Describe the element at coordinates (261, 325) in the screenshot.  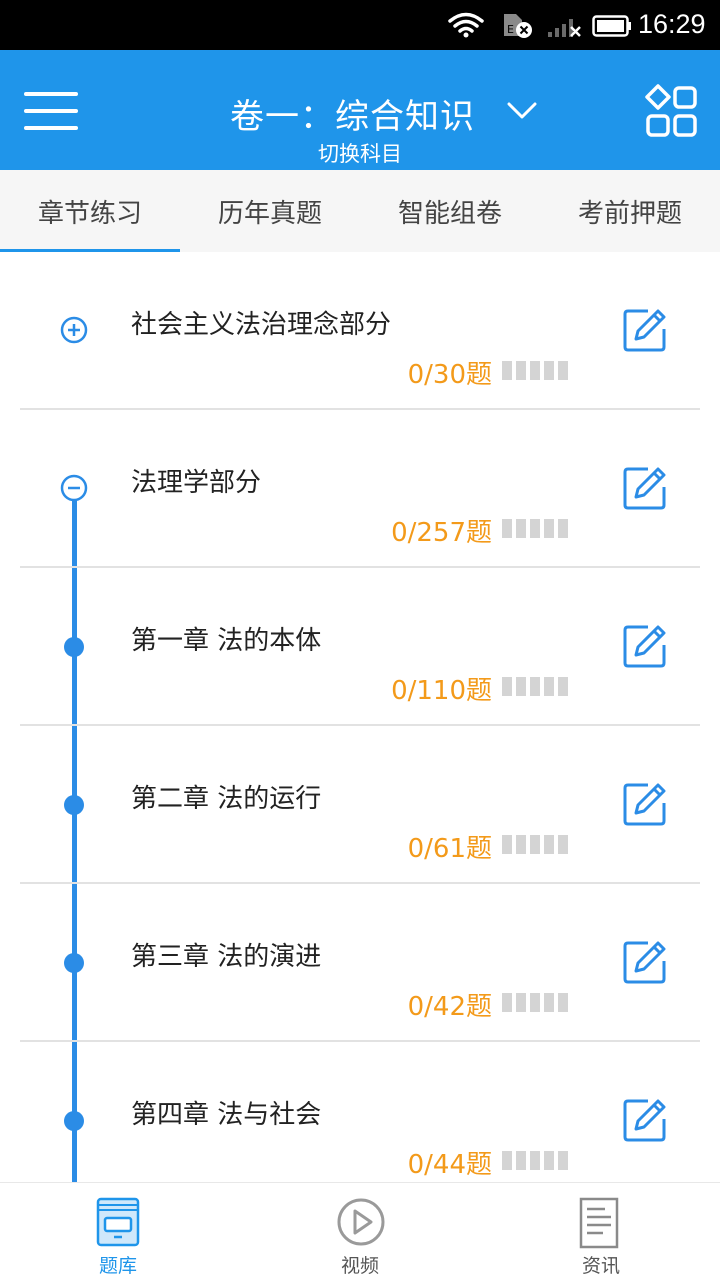
I see `chapter-title: 社会主义法治理念部分` at that location.